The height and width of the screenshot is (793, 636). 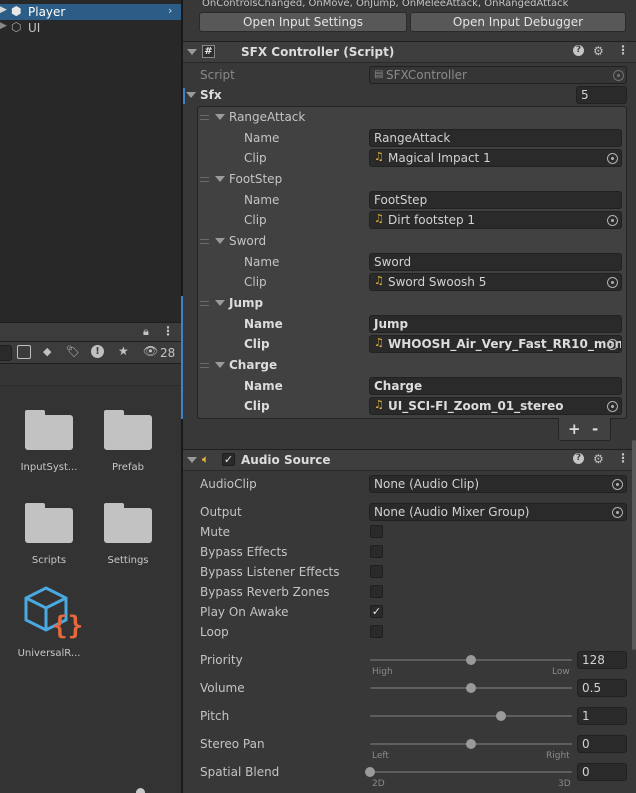 I want to click on sfx-entry-title: FootStep, so click(x=255, y=179).